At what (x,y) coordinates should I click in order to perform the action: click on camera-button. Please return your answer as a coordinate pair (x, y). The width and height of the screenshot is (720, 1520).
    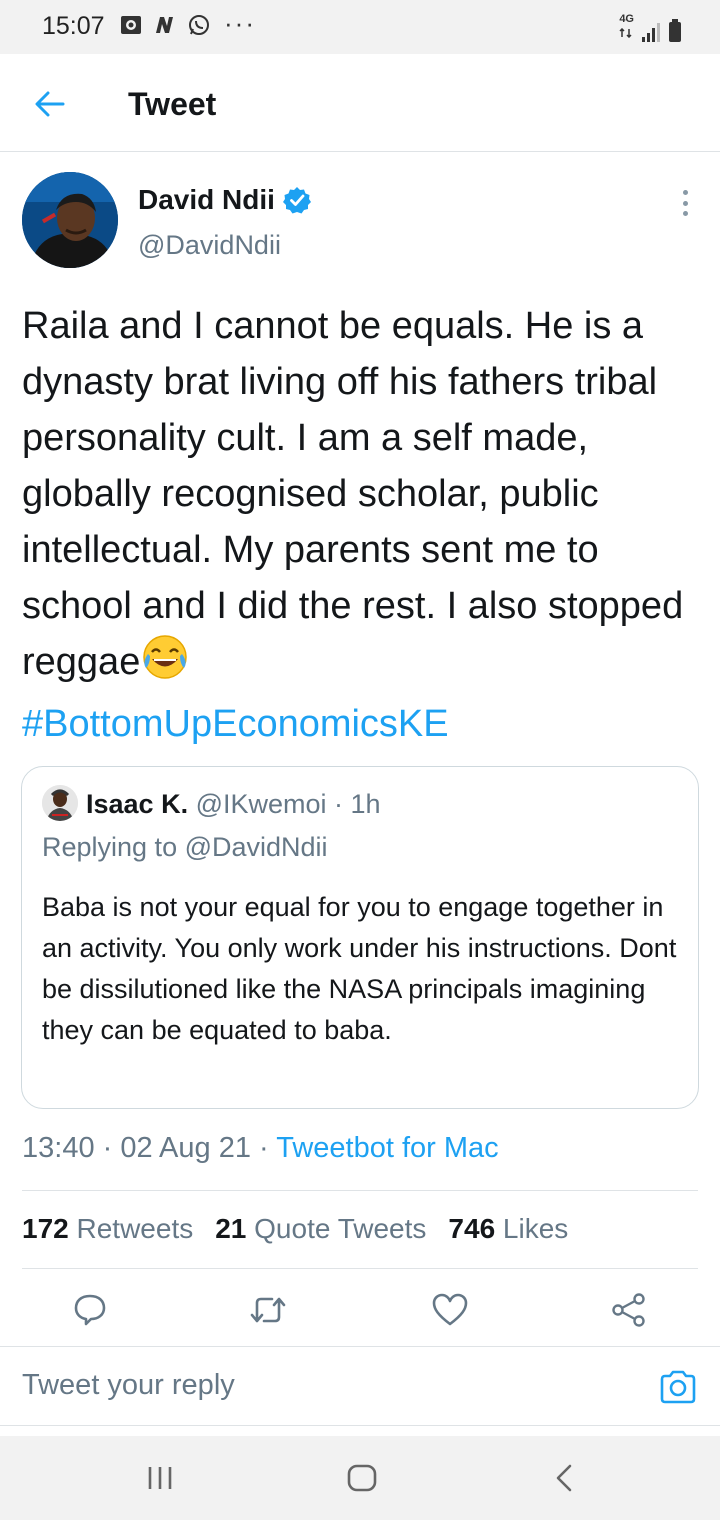
    Looking at the image, I should click on (678, 1387).